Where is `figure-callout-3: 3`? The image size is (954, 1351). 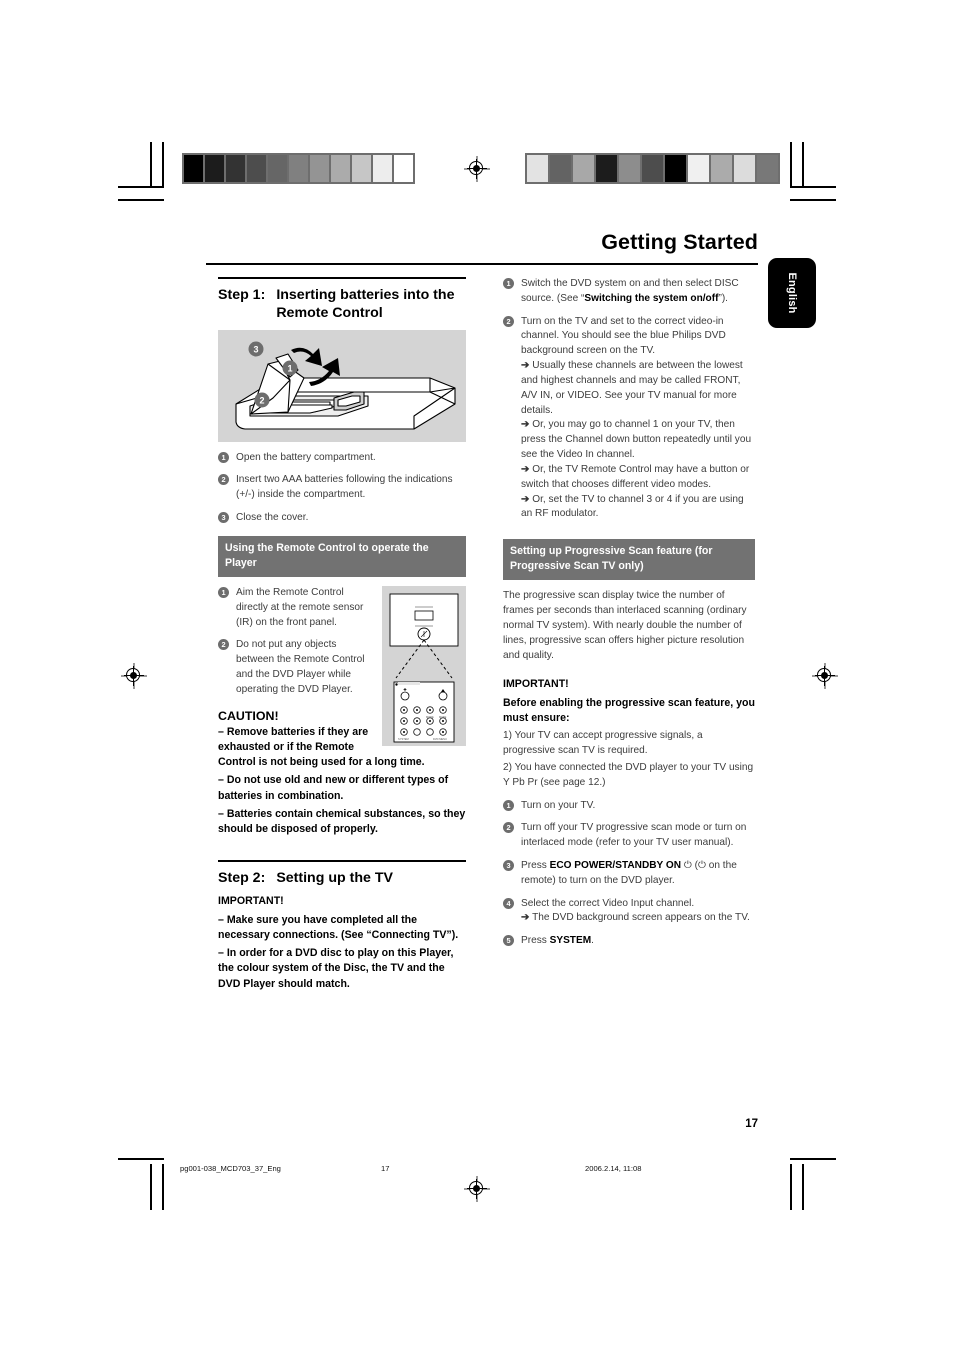 figure-callout-3: 3 is located at coordinates (256, 348).